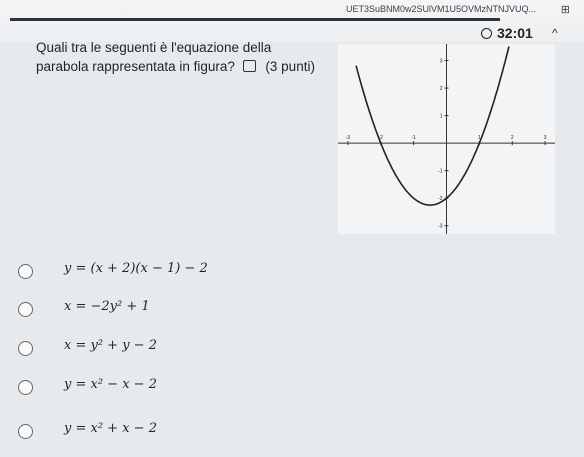 This screenshot has width=584, height=457. Describe the element at coordinates (441, 117) in the screenshot. I see `y-tick-label: 1` at that location.